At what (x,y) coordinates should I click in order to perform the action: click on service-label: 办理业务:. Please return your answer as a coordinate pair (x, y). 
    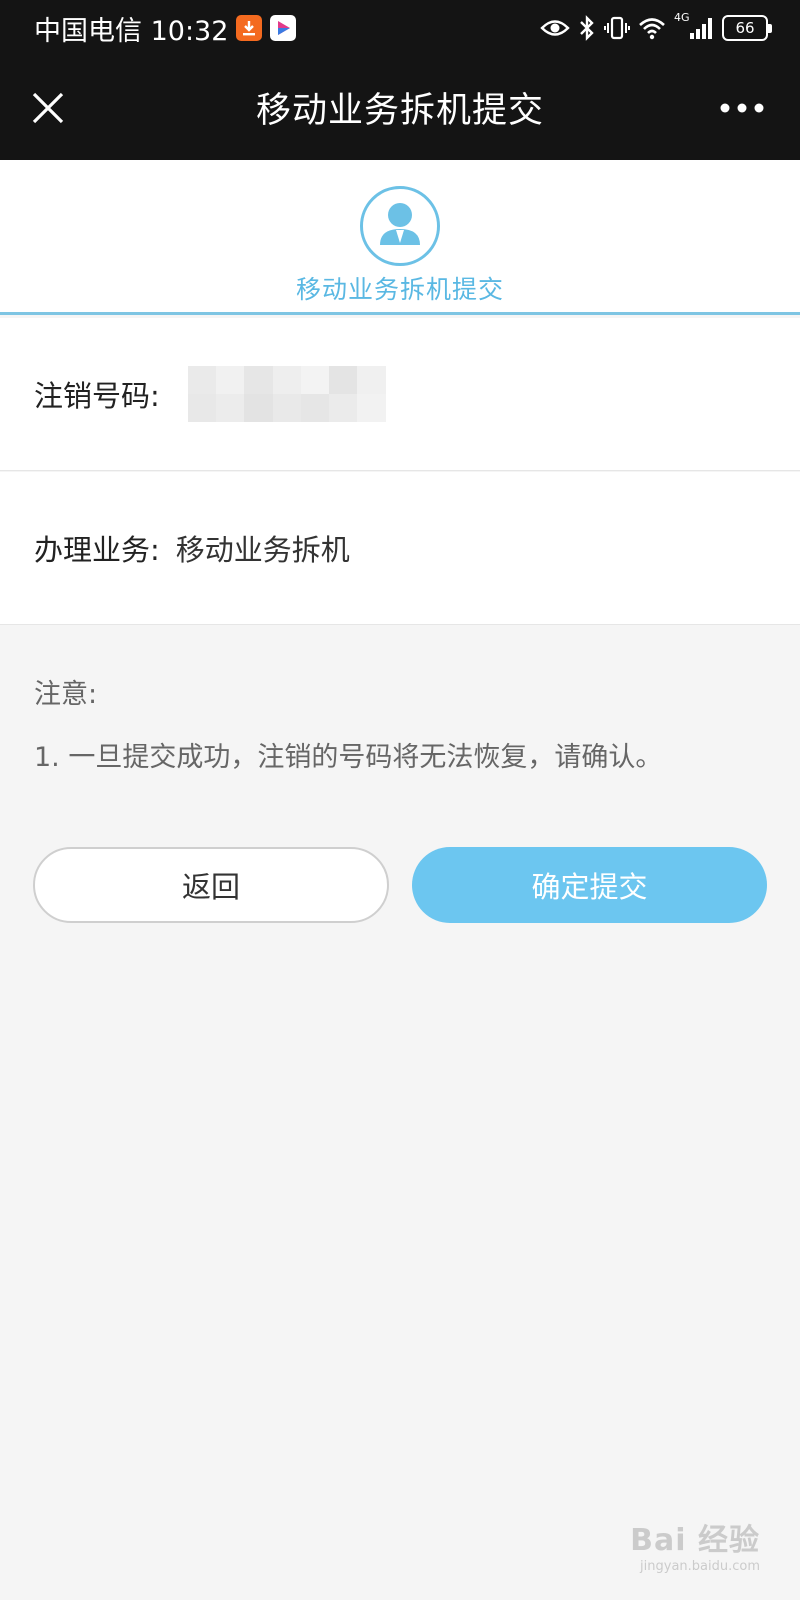
    Looking at the image, I should click on (97, 550).